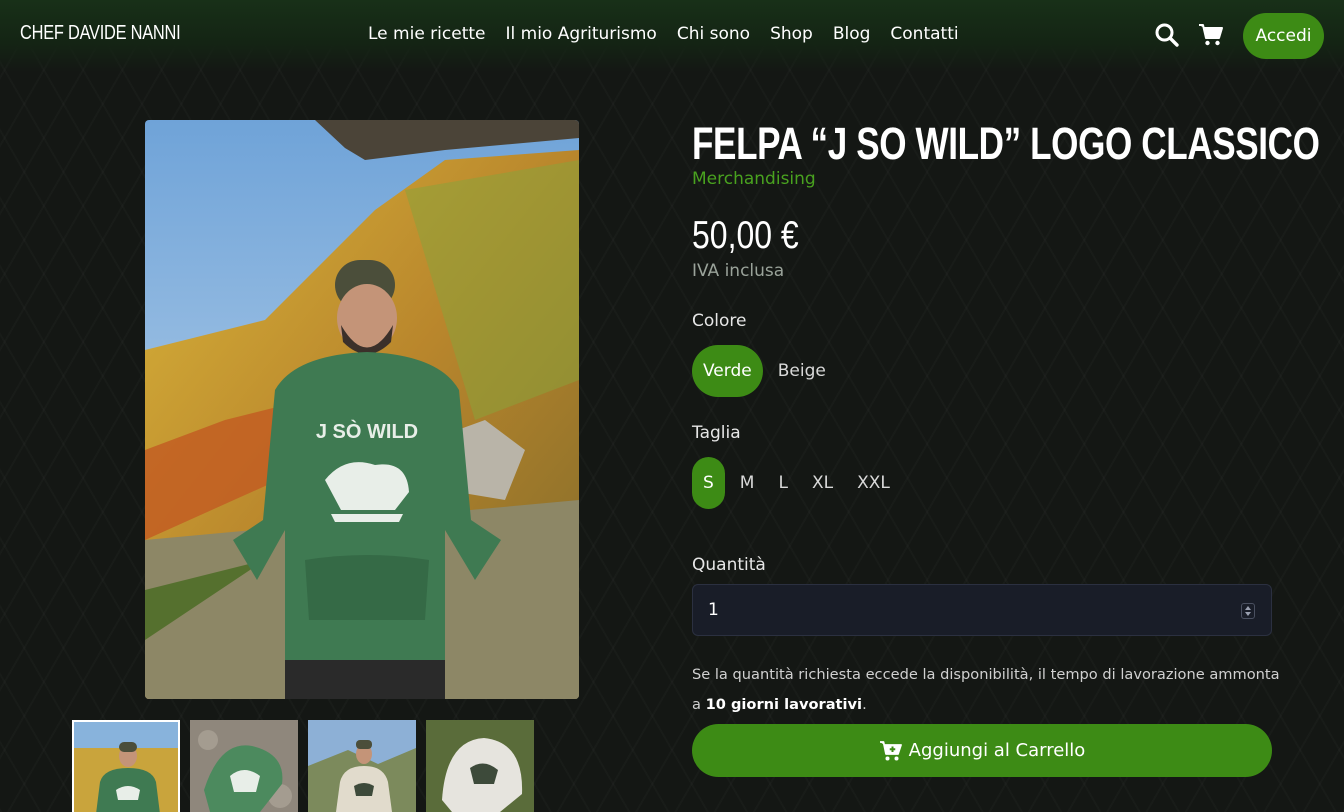 Image resolution: width=1344 pixels, height=812 pixels. I want to click on stepper-arrows-icon, so click(1248, 611).